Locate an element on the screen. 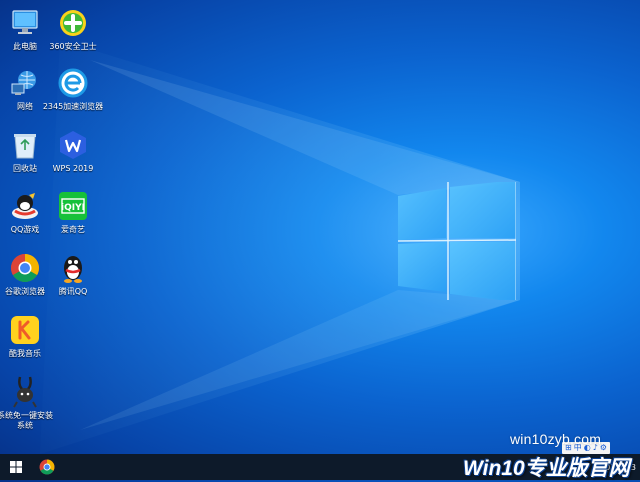 The width and height of the screenshot is (640, 482). recycle-bin-icon is located at coordinates (25, 145).